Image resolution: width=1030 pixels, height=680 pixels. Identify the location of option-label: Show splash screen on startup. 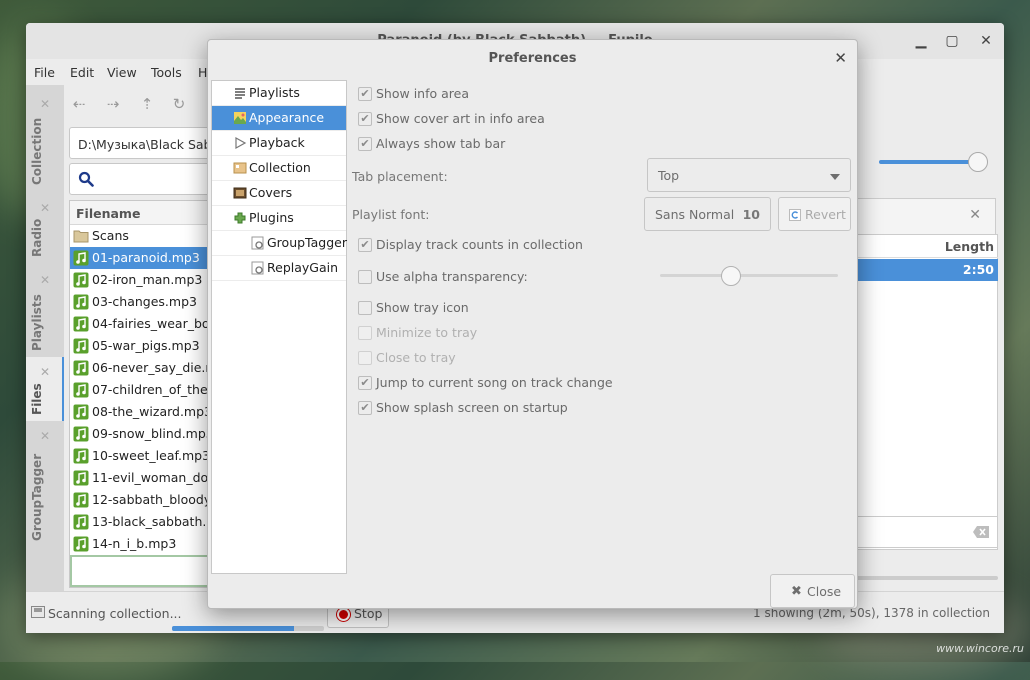
(472, 407).